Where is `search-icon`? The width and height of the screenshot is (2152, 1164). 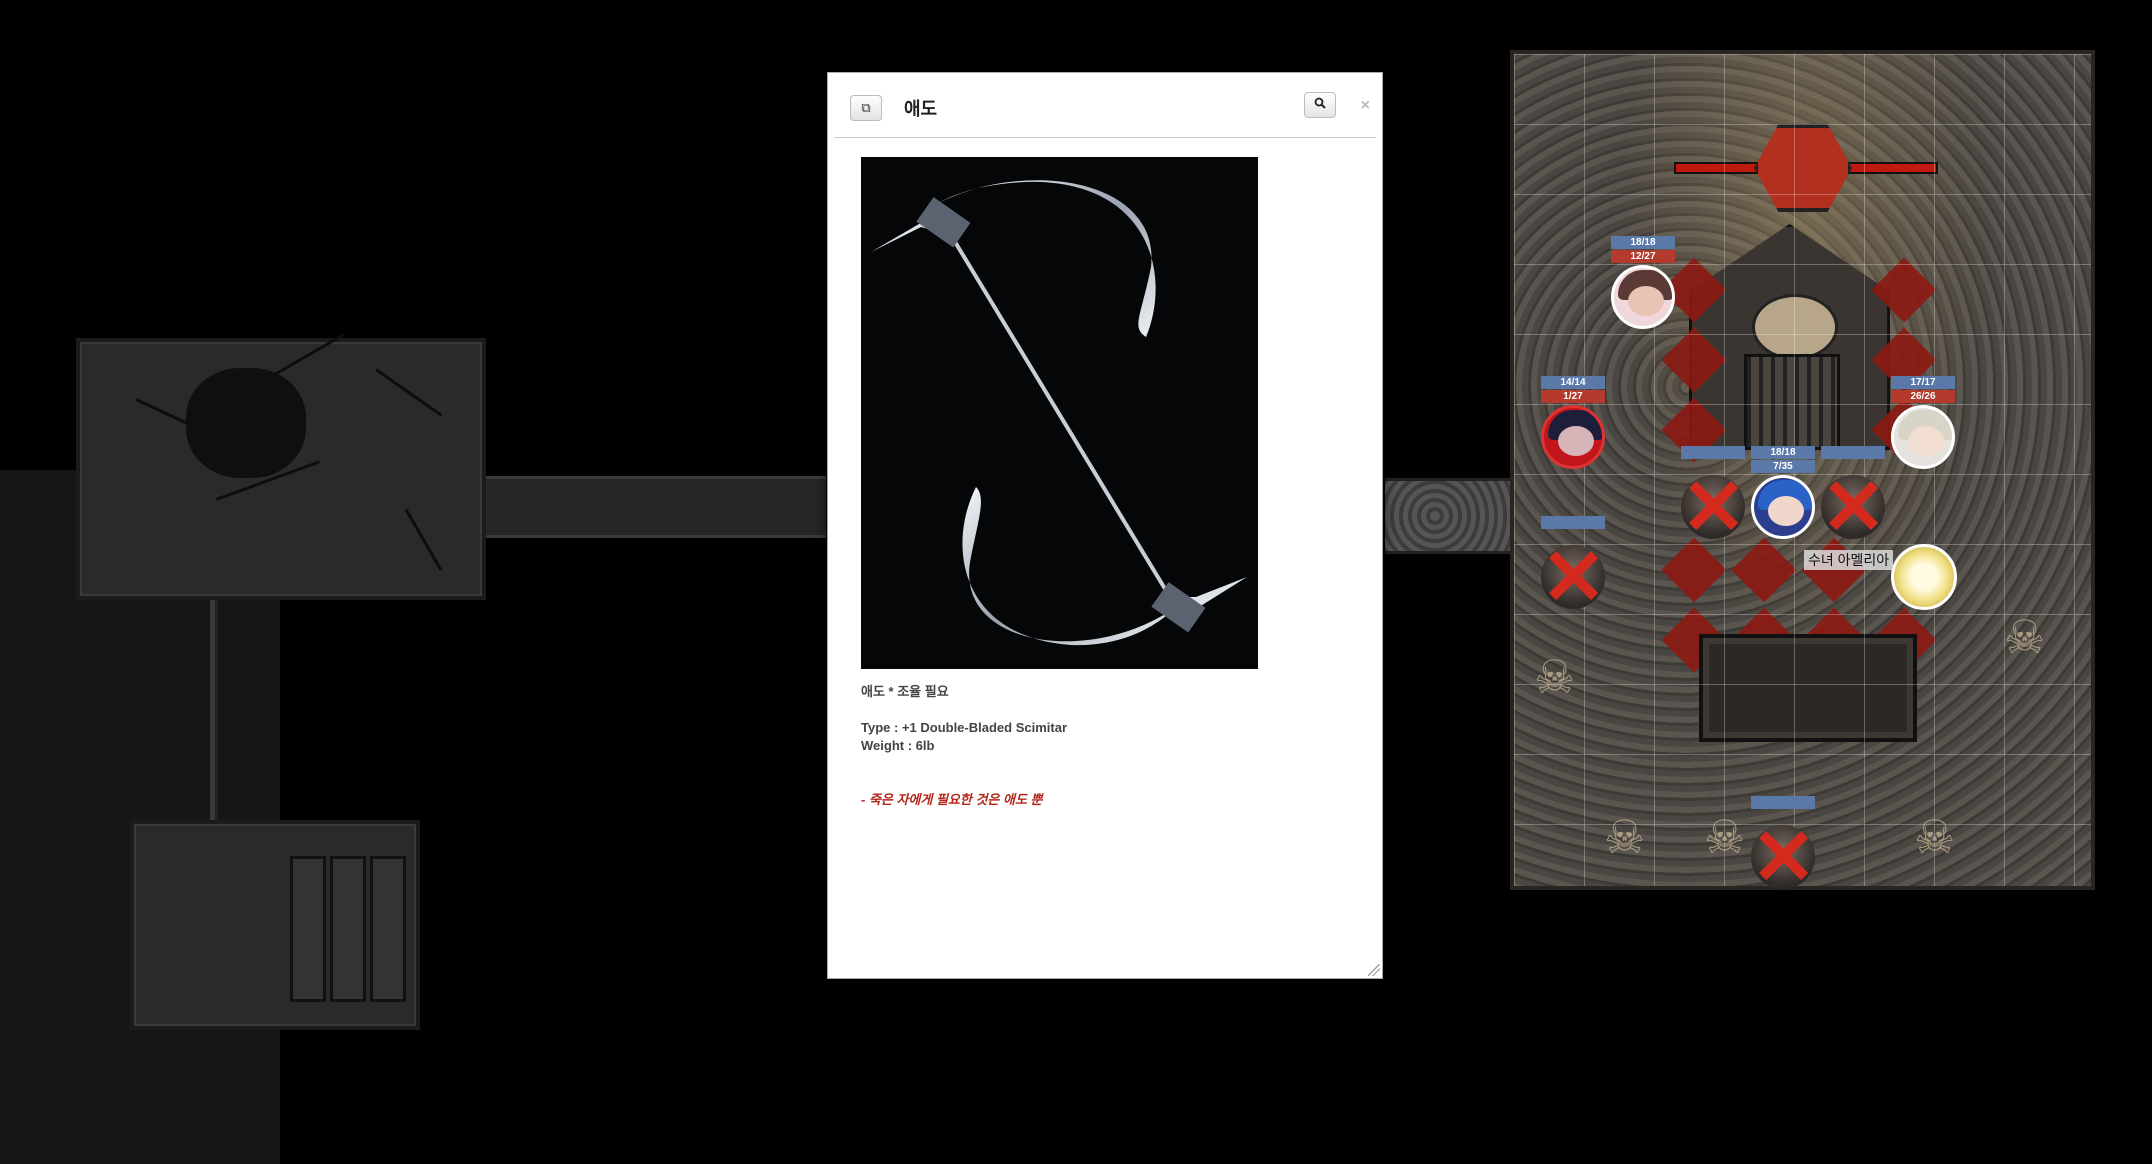 search-icon is located at coordinates (1320, 104).